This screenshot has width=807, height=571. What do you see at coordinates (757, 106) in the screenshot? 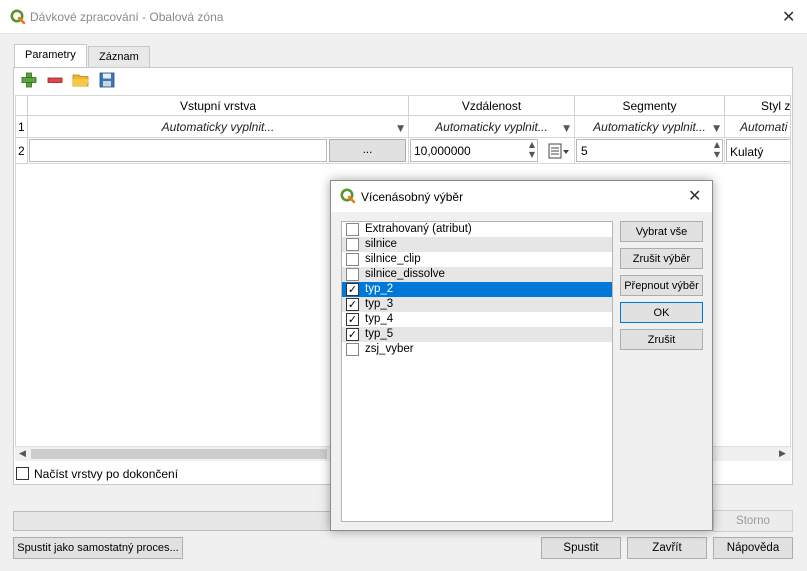
I see `column-header-style: Styl za` at bounding box center [757, 106].